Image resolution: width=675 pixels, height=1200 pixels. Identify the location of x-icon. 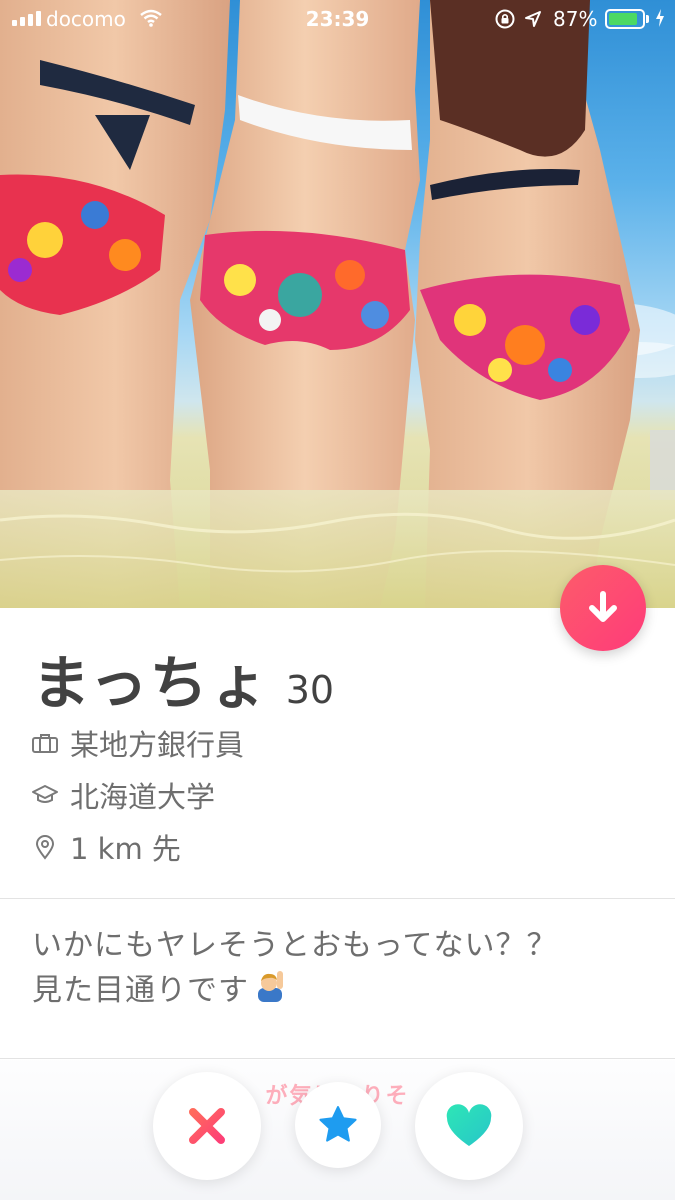
(207, 1126).